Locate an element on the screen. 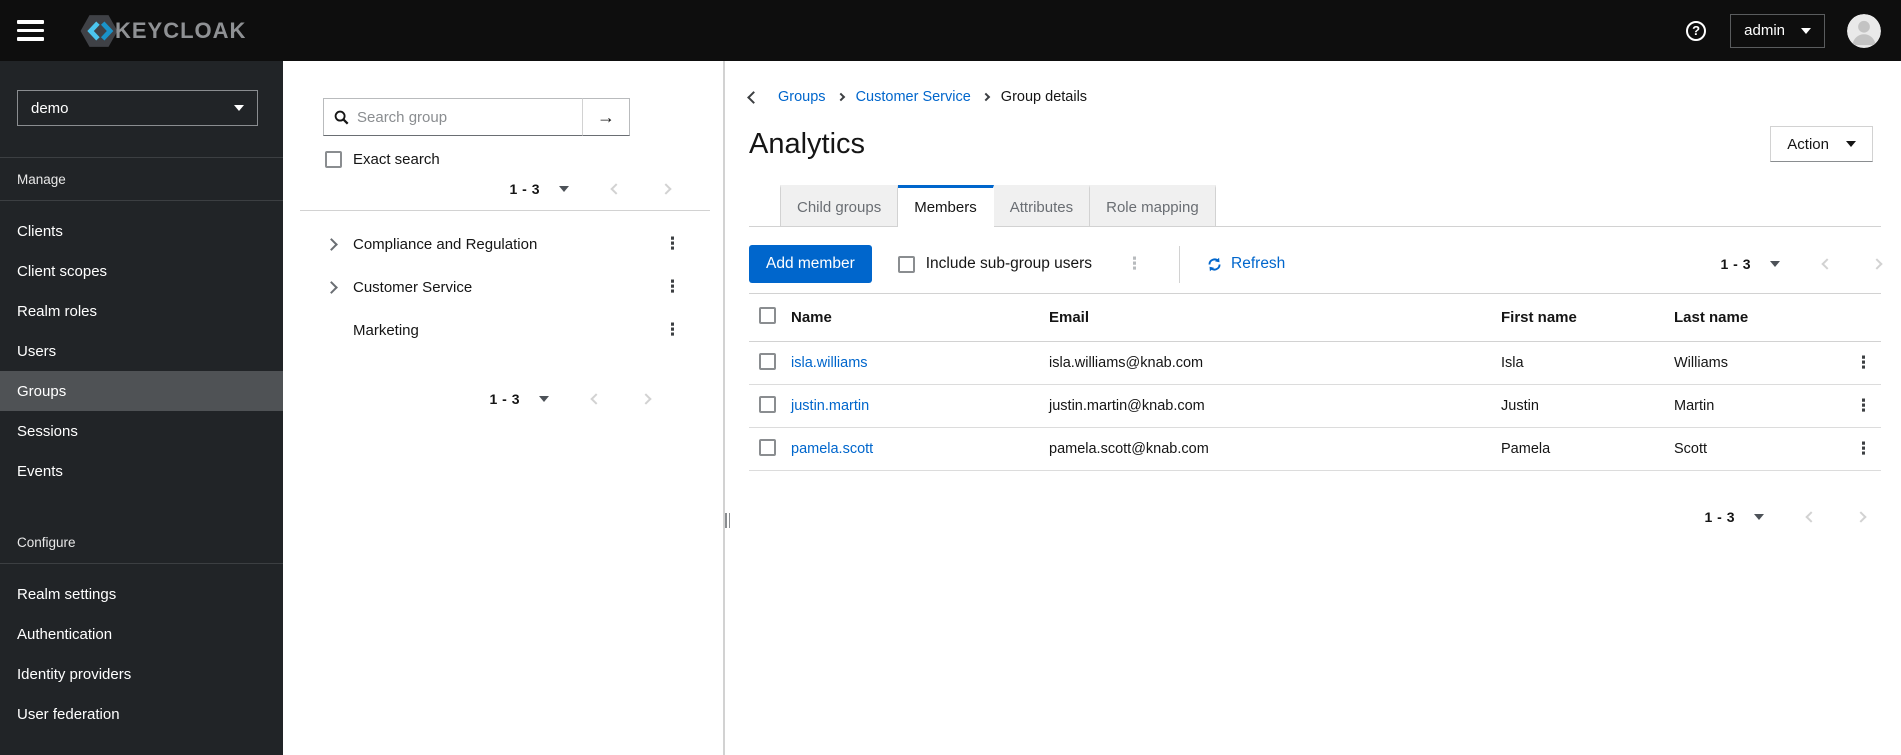 This screenshot has height=755, width=1901. group-search: → is located at coordinates (523, 117).